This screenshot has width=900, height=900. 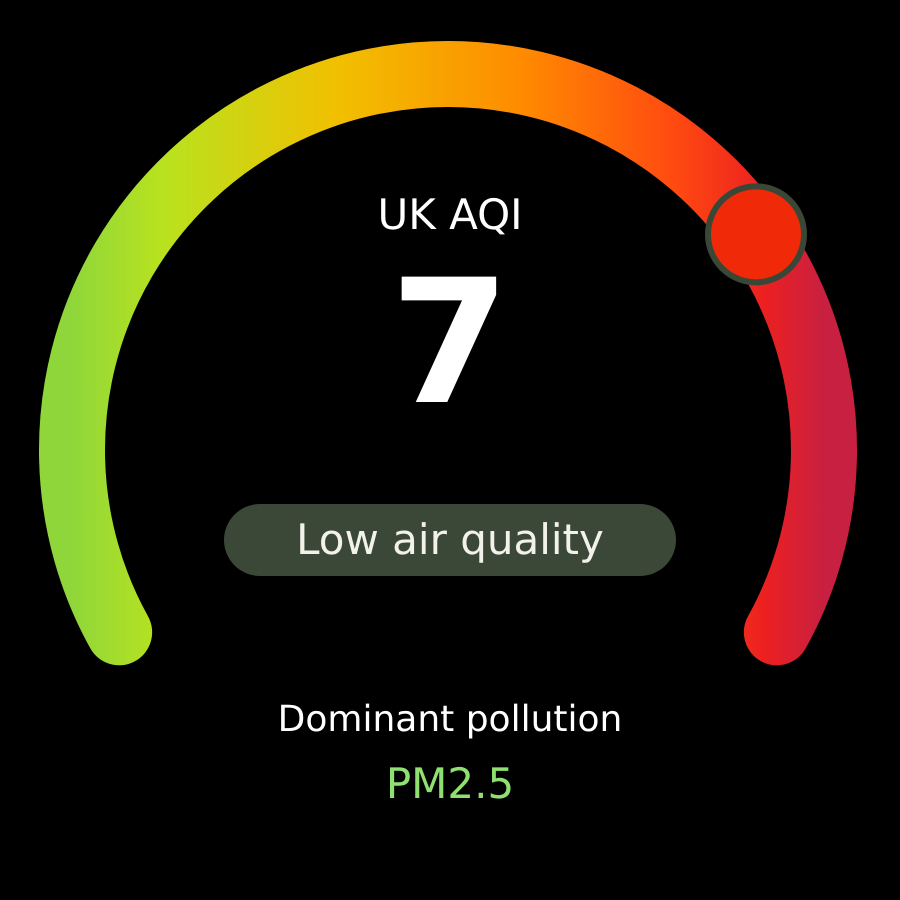 I want to click on dominant-value: PM2.5, so click(x=450, y=784).